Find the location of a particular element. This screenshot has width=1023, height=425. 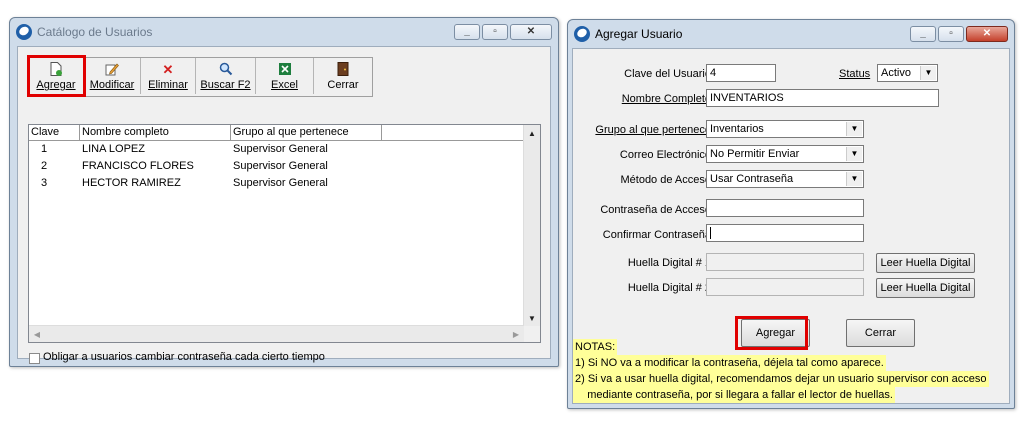

table-row: 2 FRANCISCO FLORES Supervisor General is located at coordinates (276, 166).